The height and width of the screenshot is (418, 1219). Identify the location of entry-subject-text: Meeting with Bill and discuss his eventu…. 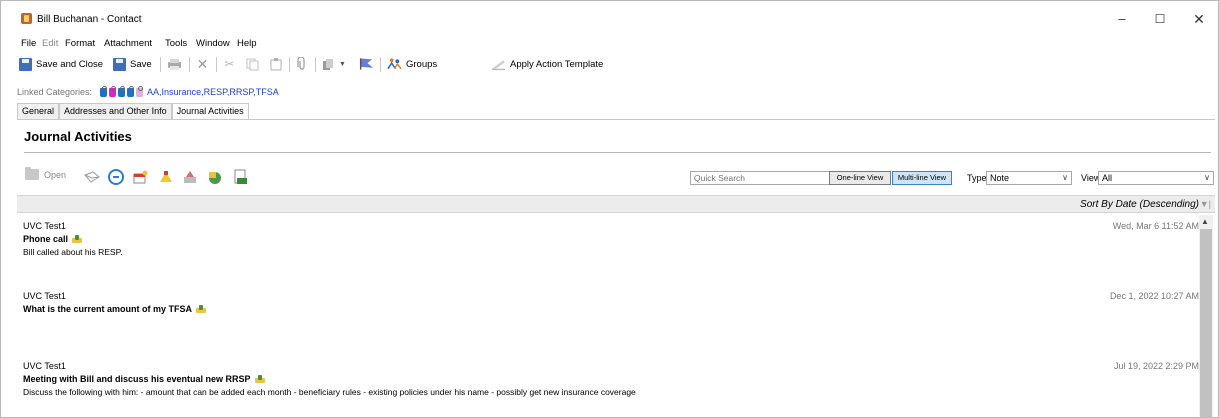
(137, 379).